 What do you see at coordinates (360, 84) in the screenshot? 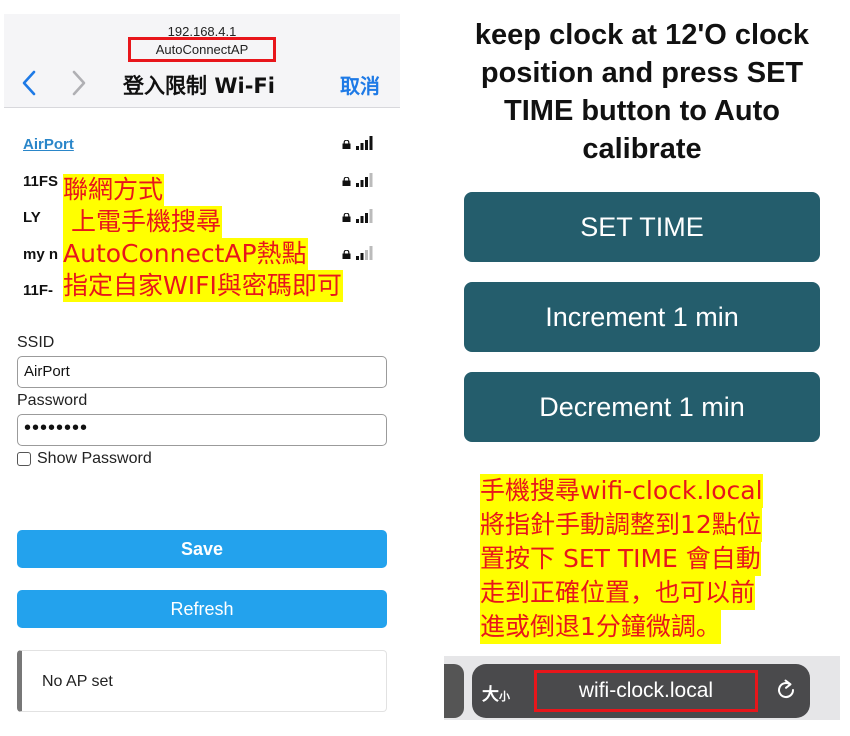
I see `cancel-button: 取消` at bounding box center [360, 84].